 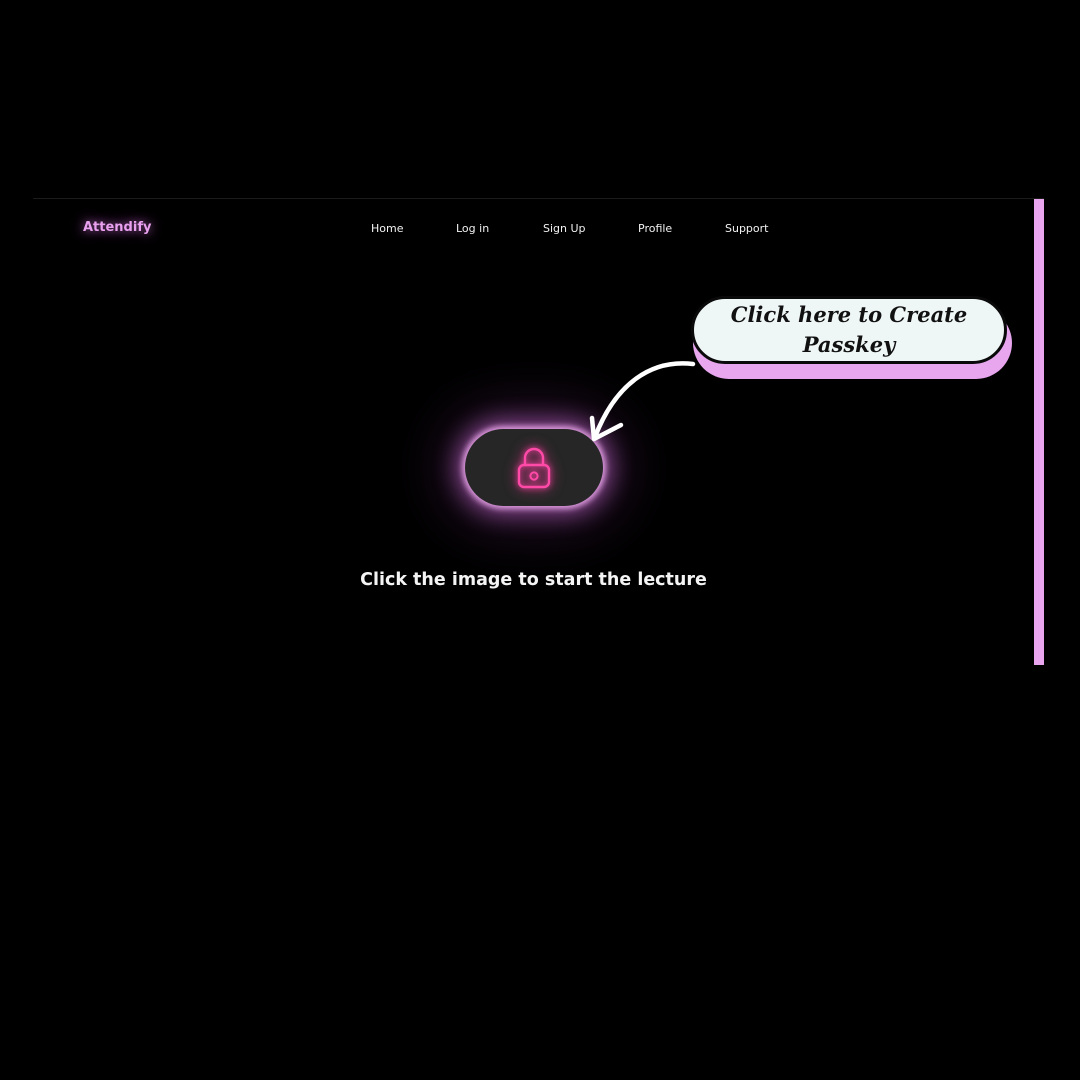 I want to click on nav-signup-link: Sign Up, so click(x=564, y=228).